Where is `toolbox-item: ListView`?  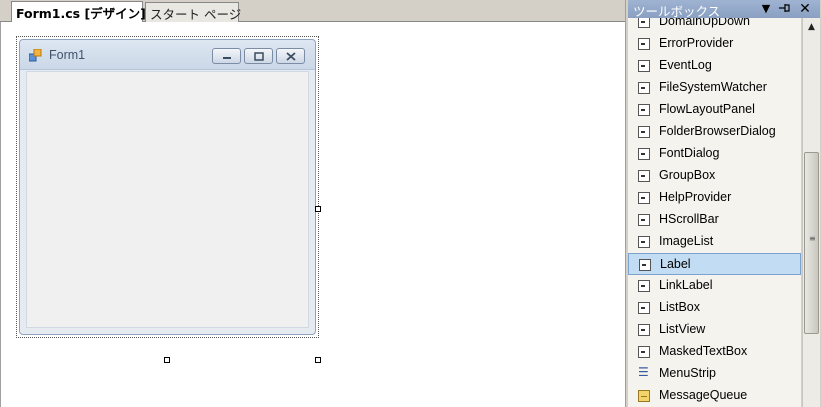 toolbox-item: ListView is located at coordinates (714, 330).